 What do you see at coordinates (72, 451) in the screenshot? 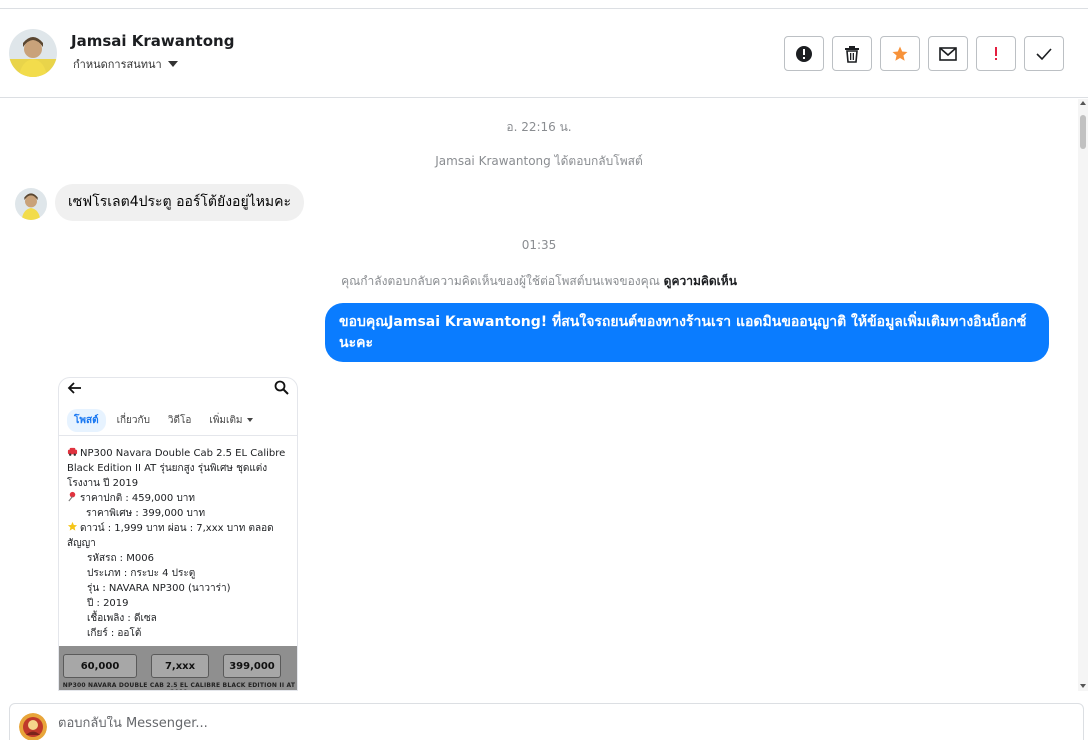
I see `car-icon` at bounding box center [72, 451].